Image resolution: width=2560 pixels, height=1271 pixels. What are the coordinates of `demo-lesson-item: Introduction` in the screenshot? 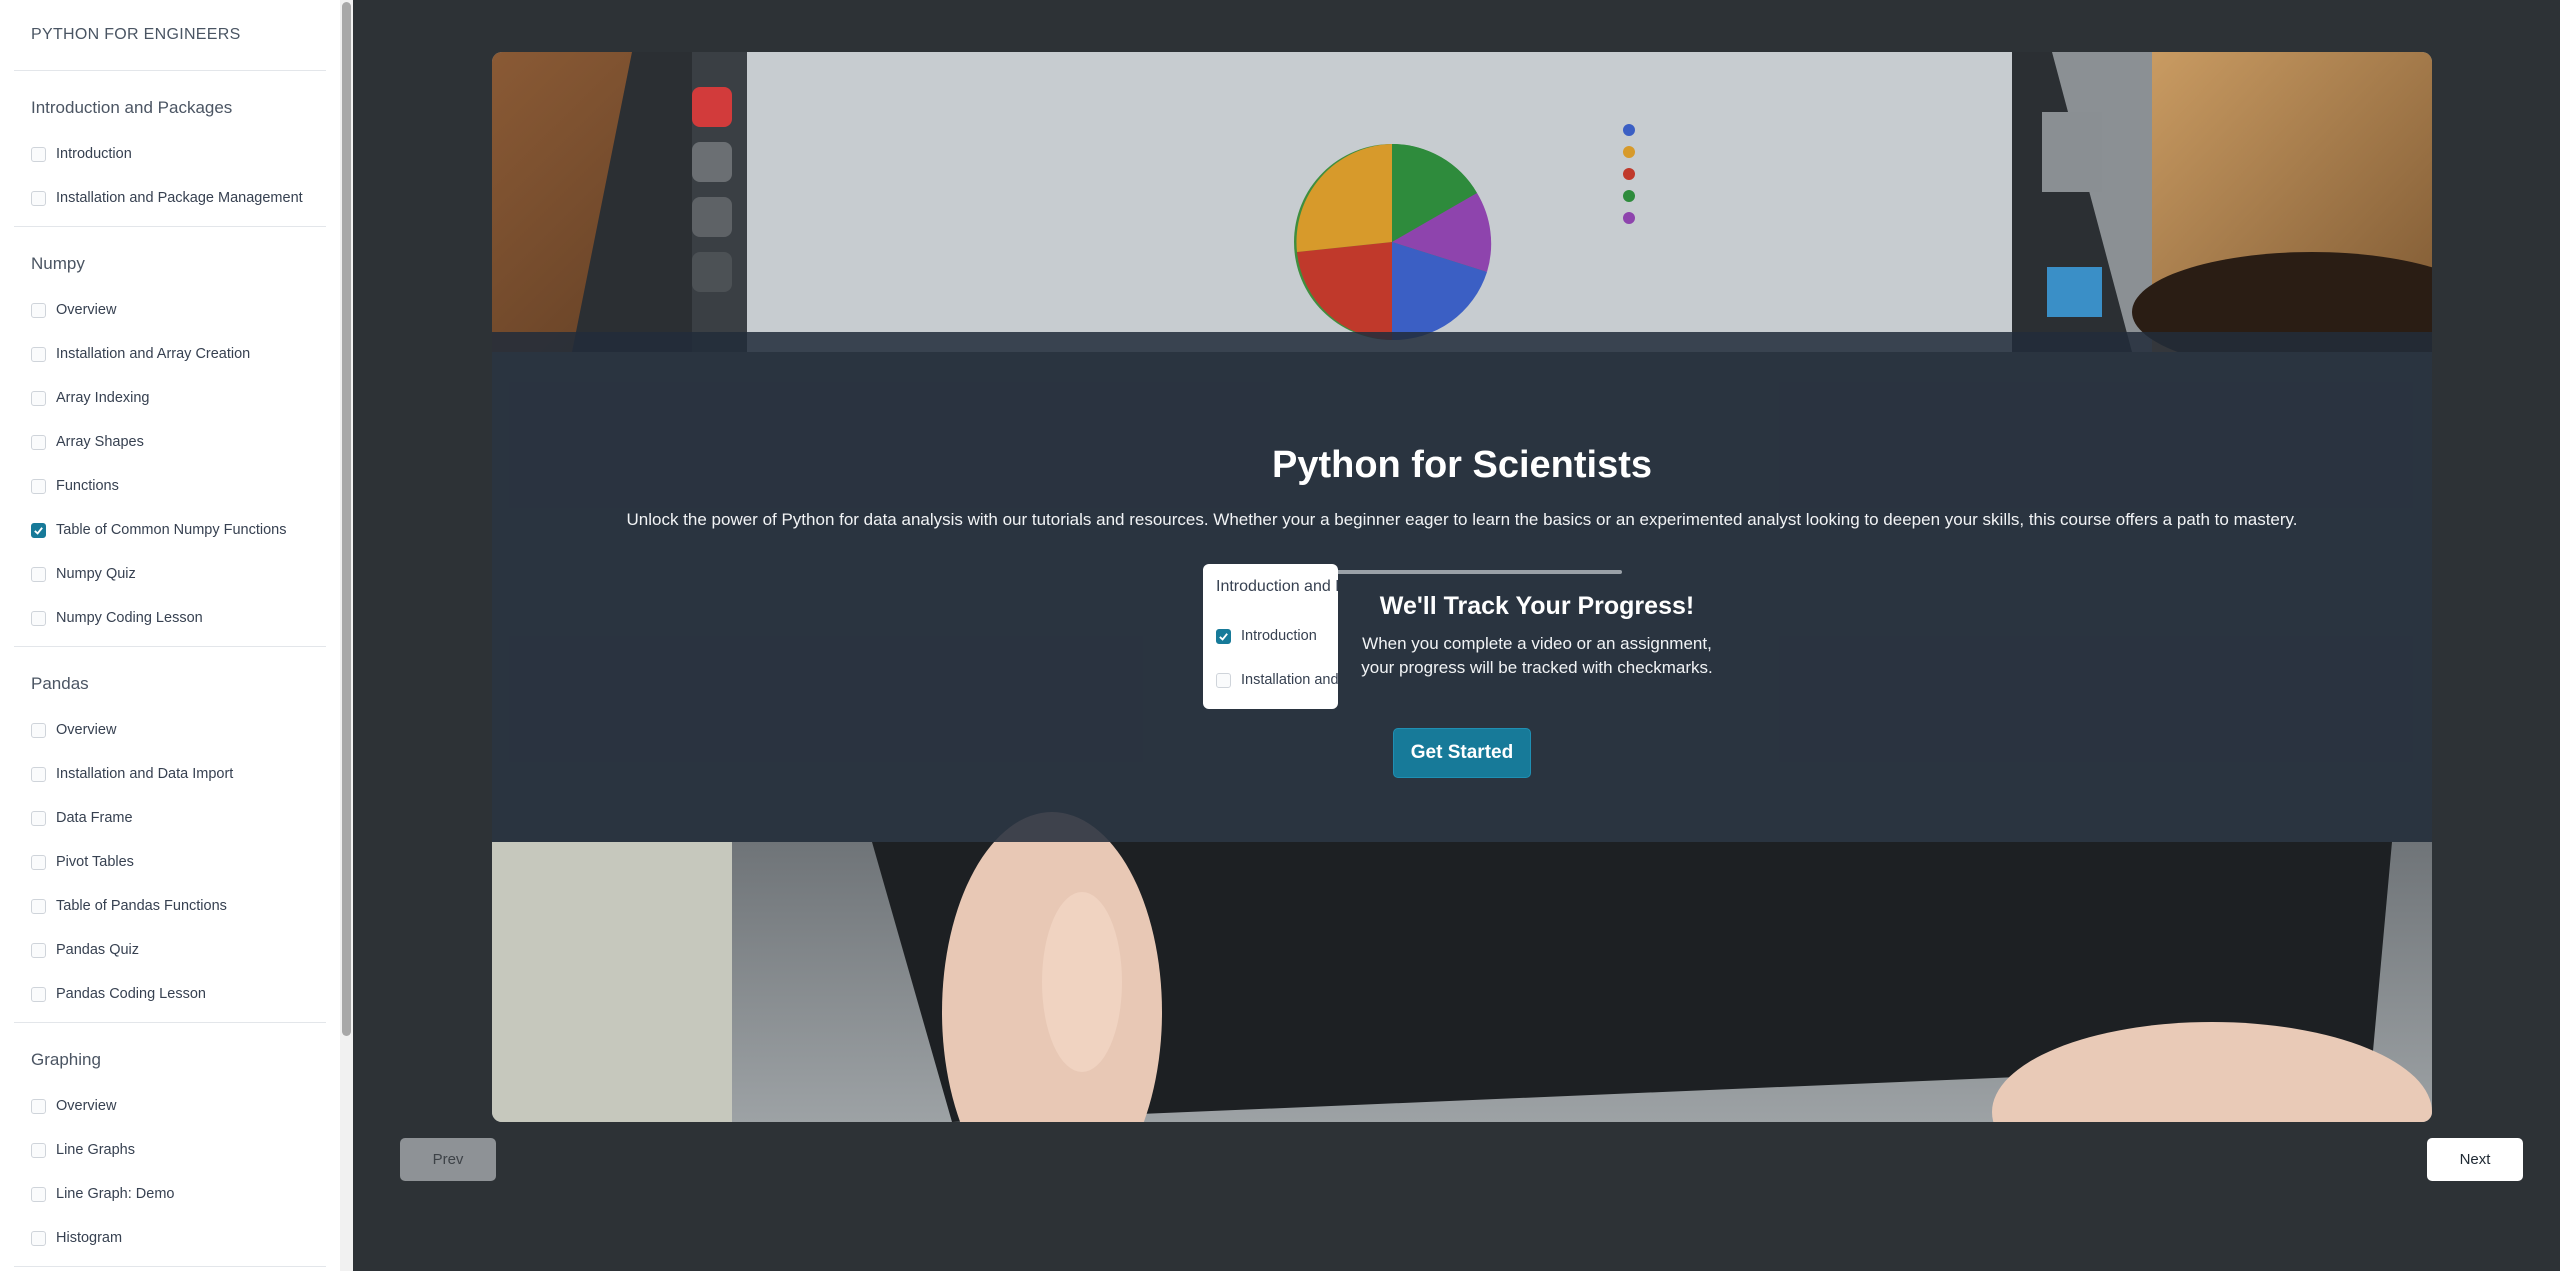 It's located at (1270, 636).